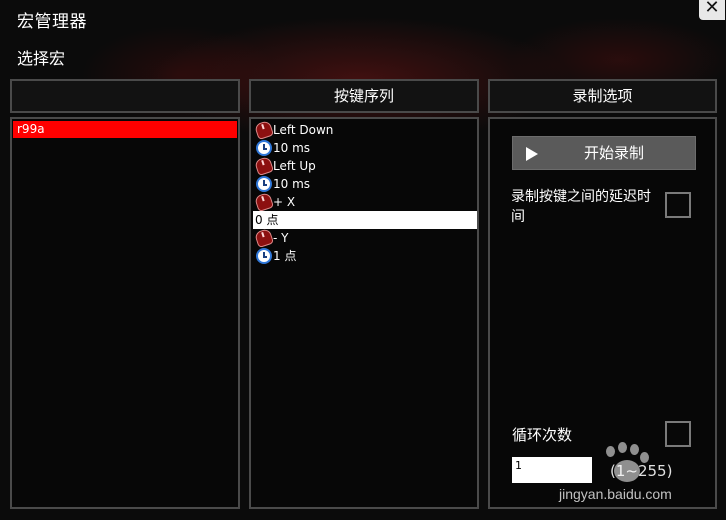  I want to click on sequence-row: Left Down, so click(365, 130).